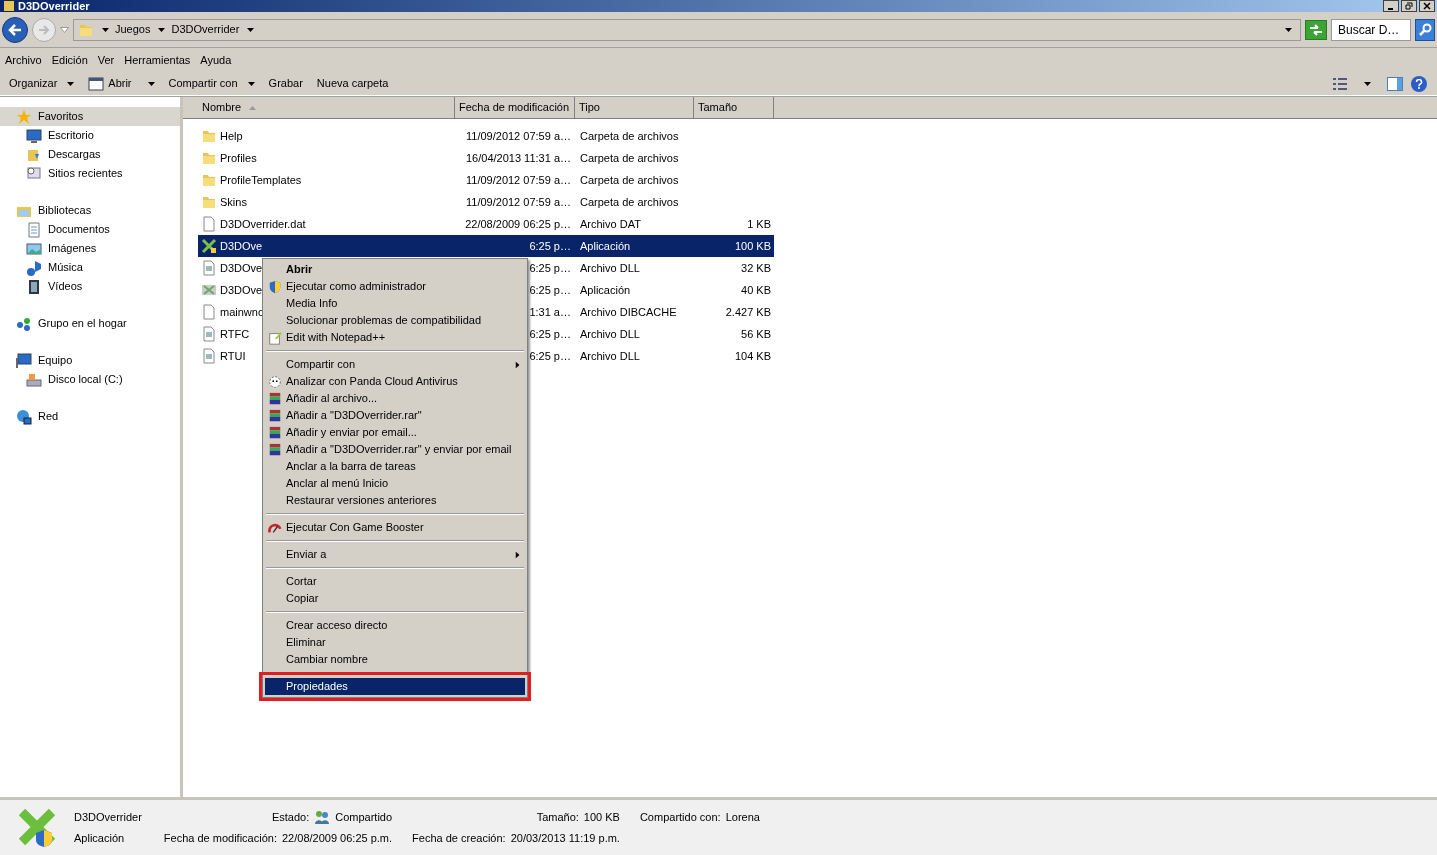 The height and width of the screenshot is (855, 1437). What do you see at coordinates (756, 290) in the screenshot?
I see `size-cell-text: 40 KB` at bounding box center [756, 290].